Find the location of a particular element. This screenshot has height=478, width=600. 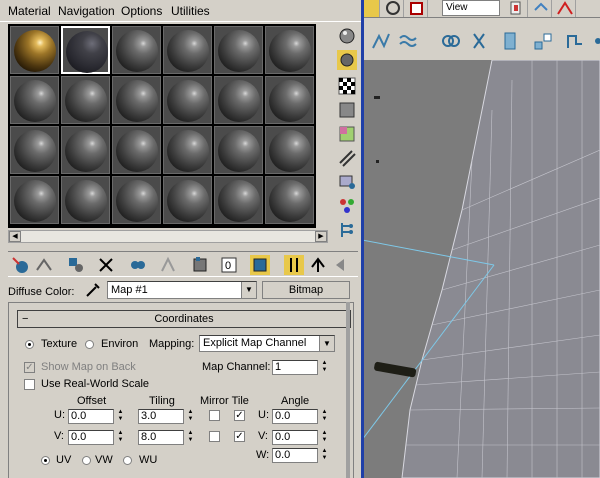

menu-navigation: Navigation is located at coordinates (86, 11).